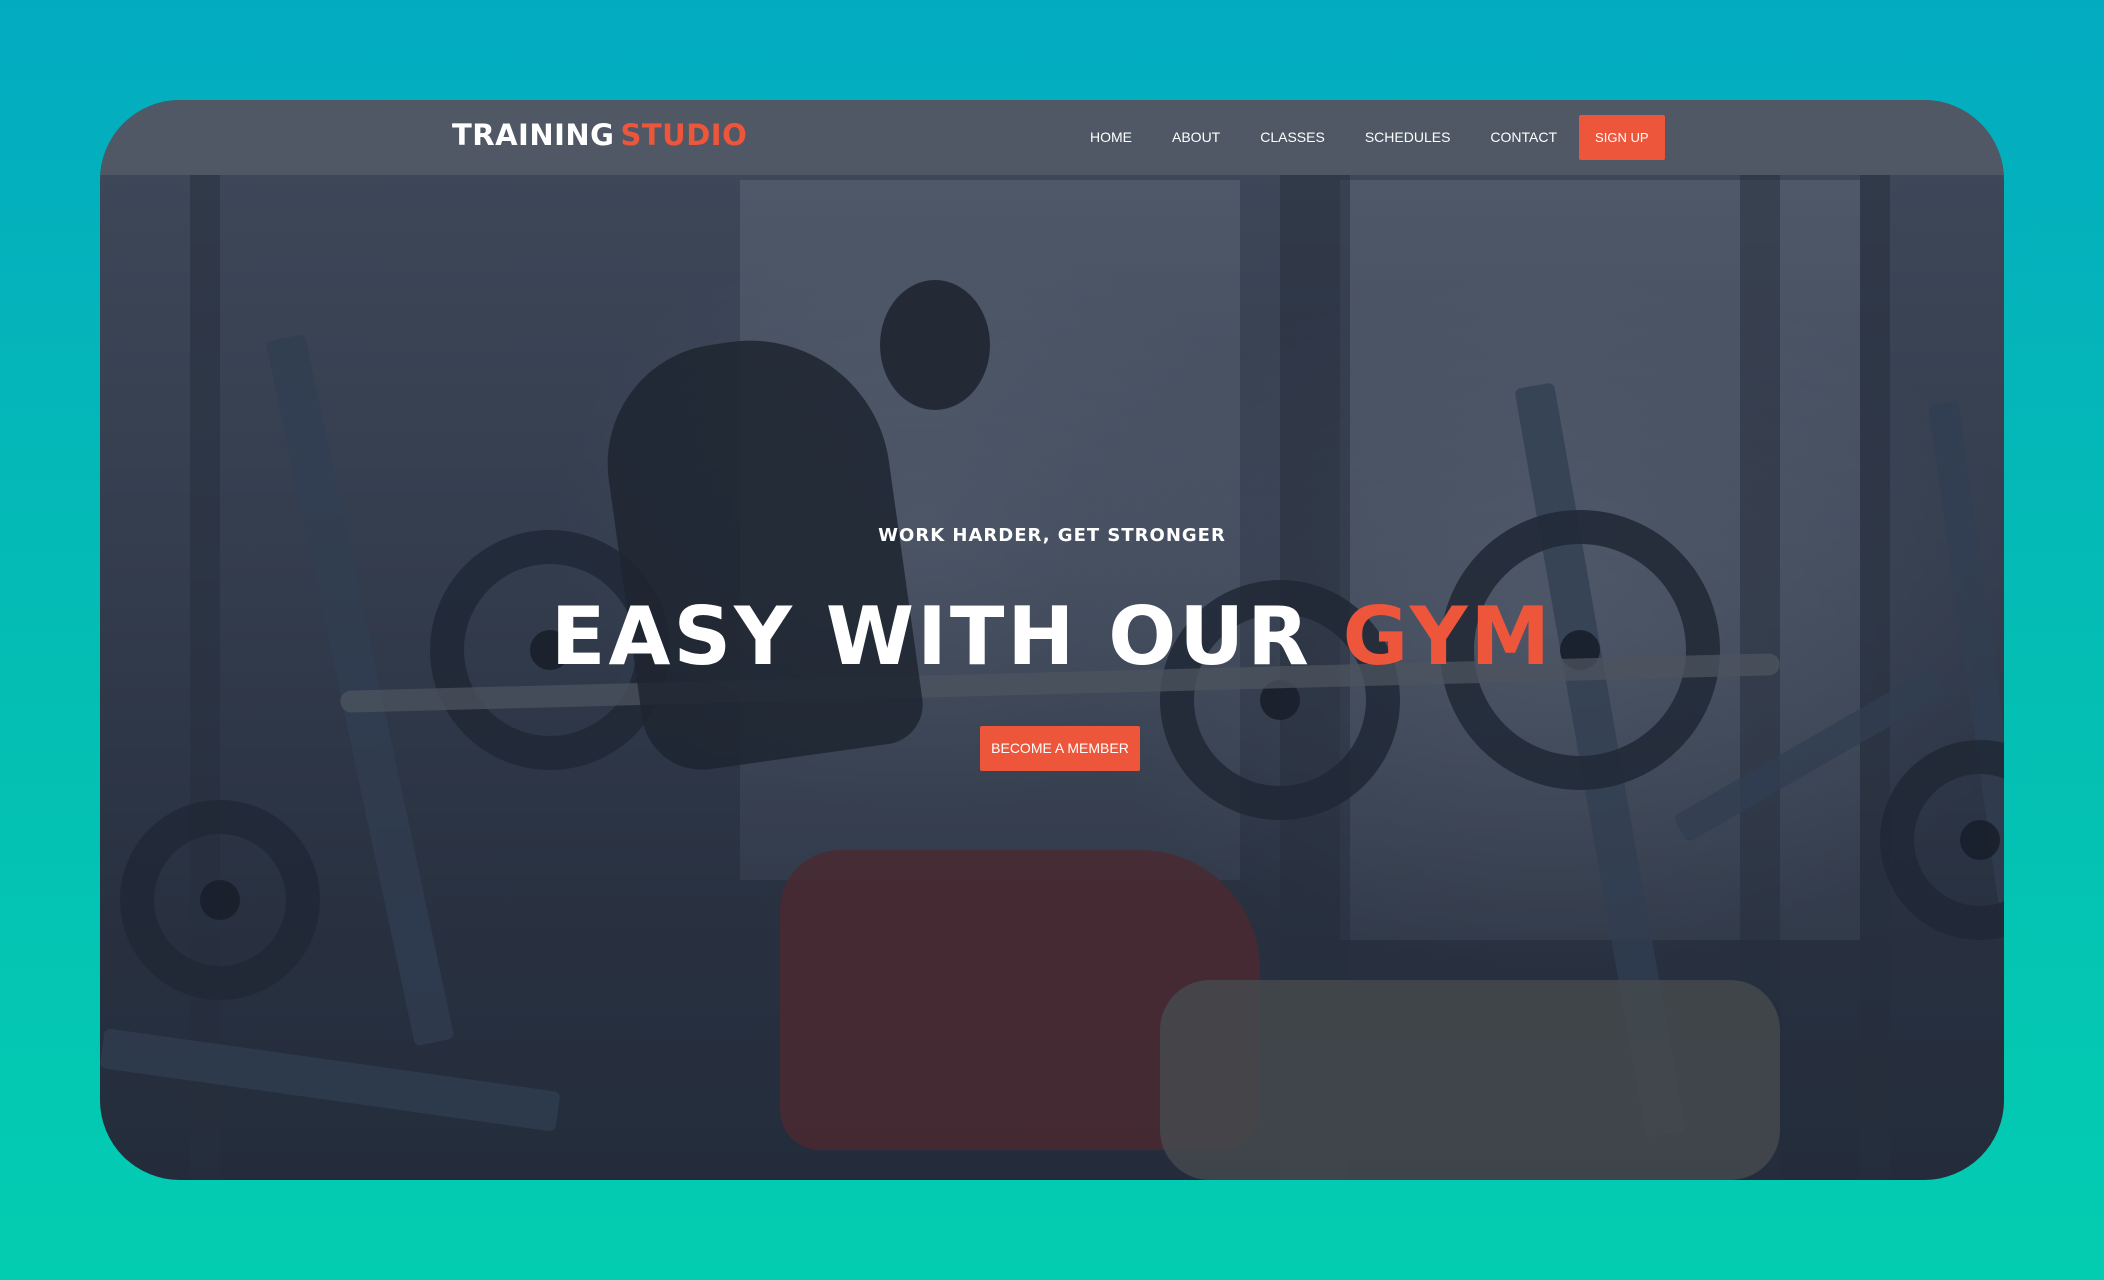  What do you see at coordinates (1052, 535) in the screenshot?
I see `hero-tagline: WORK HARDER, GET STRONGER` at bounding box center [1052, 535].